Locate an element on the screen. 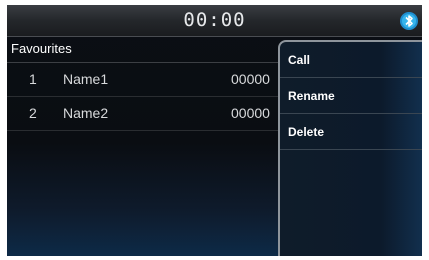  menu-item-label: Rename is located at coordinates (311, 96).